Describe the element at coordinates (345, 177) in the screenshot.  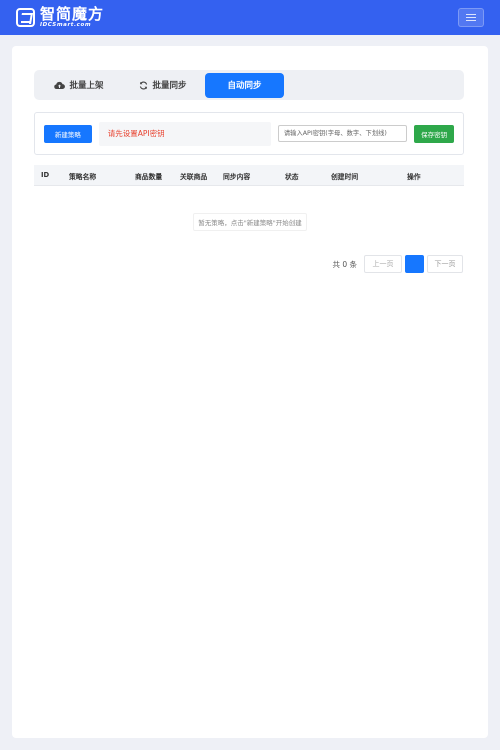
I see `column-header-created-time: 创建时间` at that location.